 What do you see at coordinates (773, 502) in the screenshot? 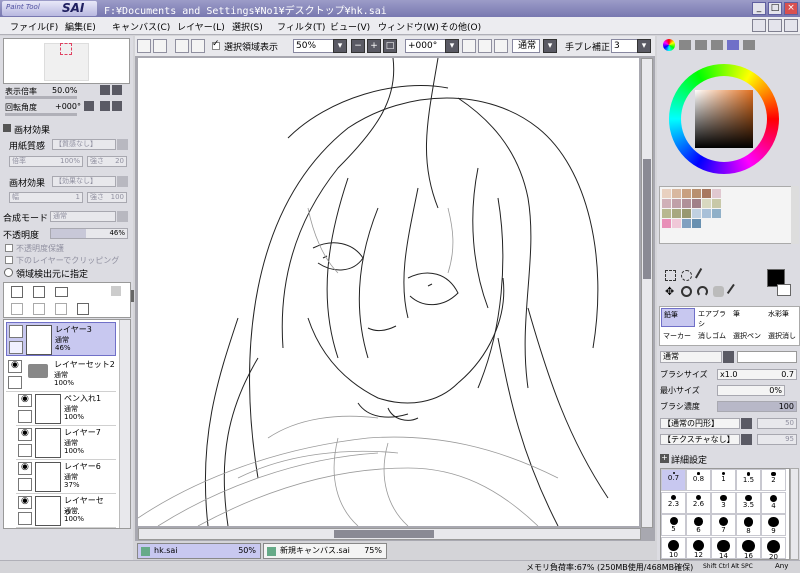
I see `brush-size-preset: 4` at bounding box center [773, 502].